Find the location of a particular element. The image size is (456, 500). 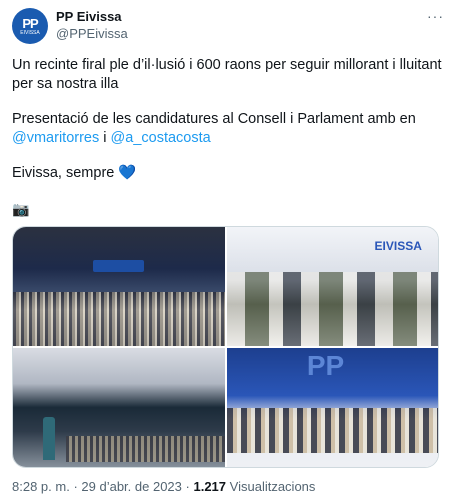

photo-candidates-press: EIVISSA is located at coordinates (332, 286).